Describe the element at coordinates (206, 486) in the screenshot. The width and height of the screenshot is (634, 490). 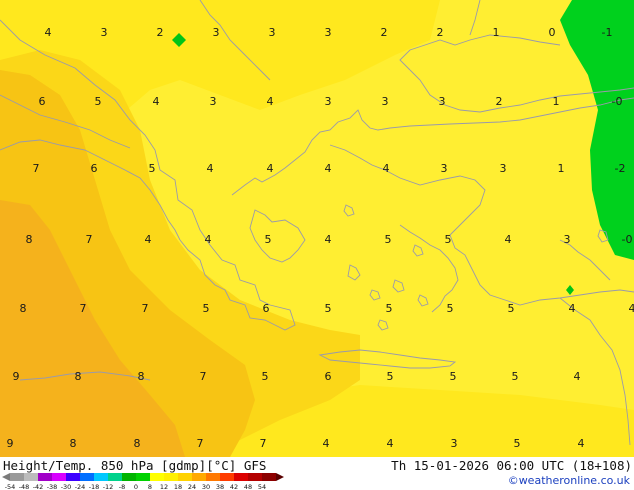
I see `color-scale-label: 30` at that location.